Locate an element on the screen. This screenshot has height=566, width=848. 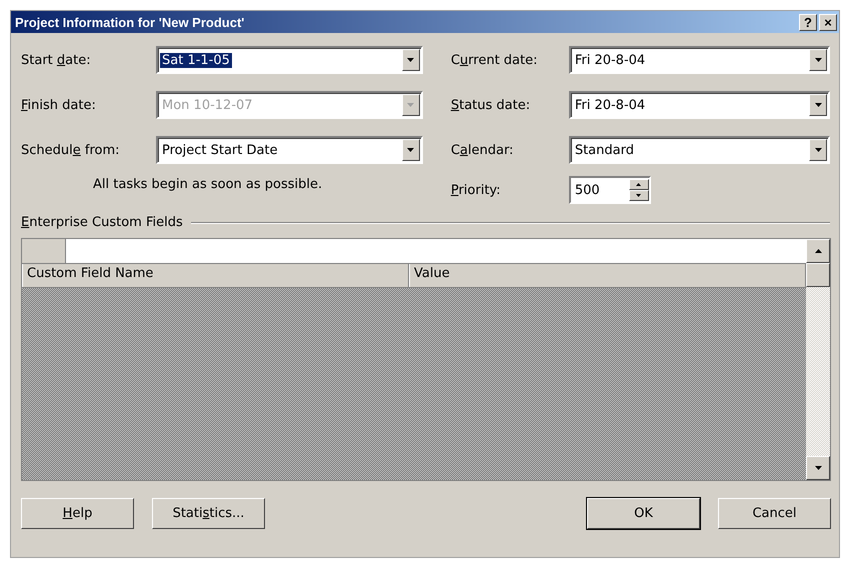
window-title: Project Information for 'New Product' is located at coordinates (129, 22).